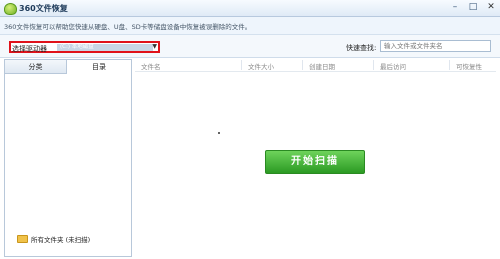 The image size is (500, 259). I want to click on column-header-filename: 文件名, so click(151, 66).